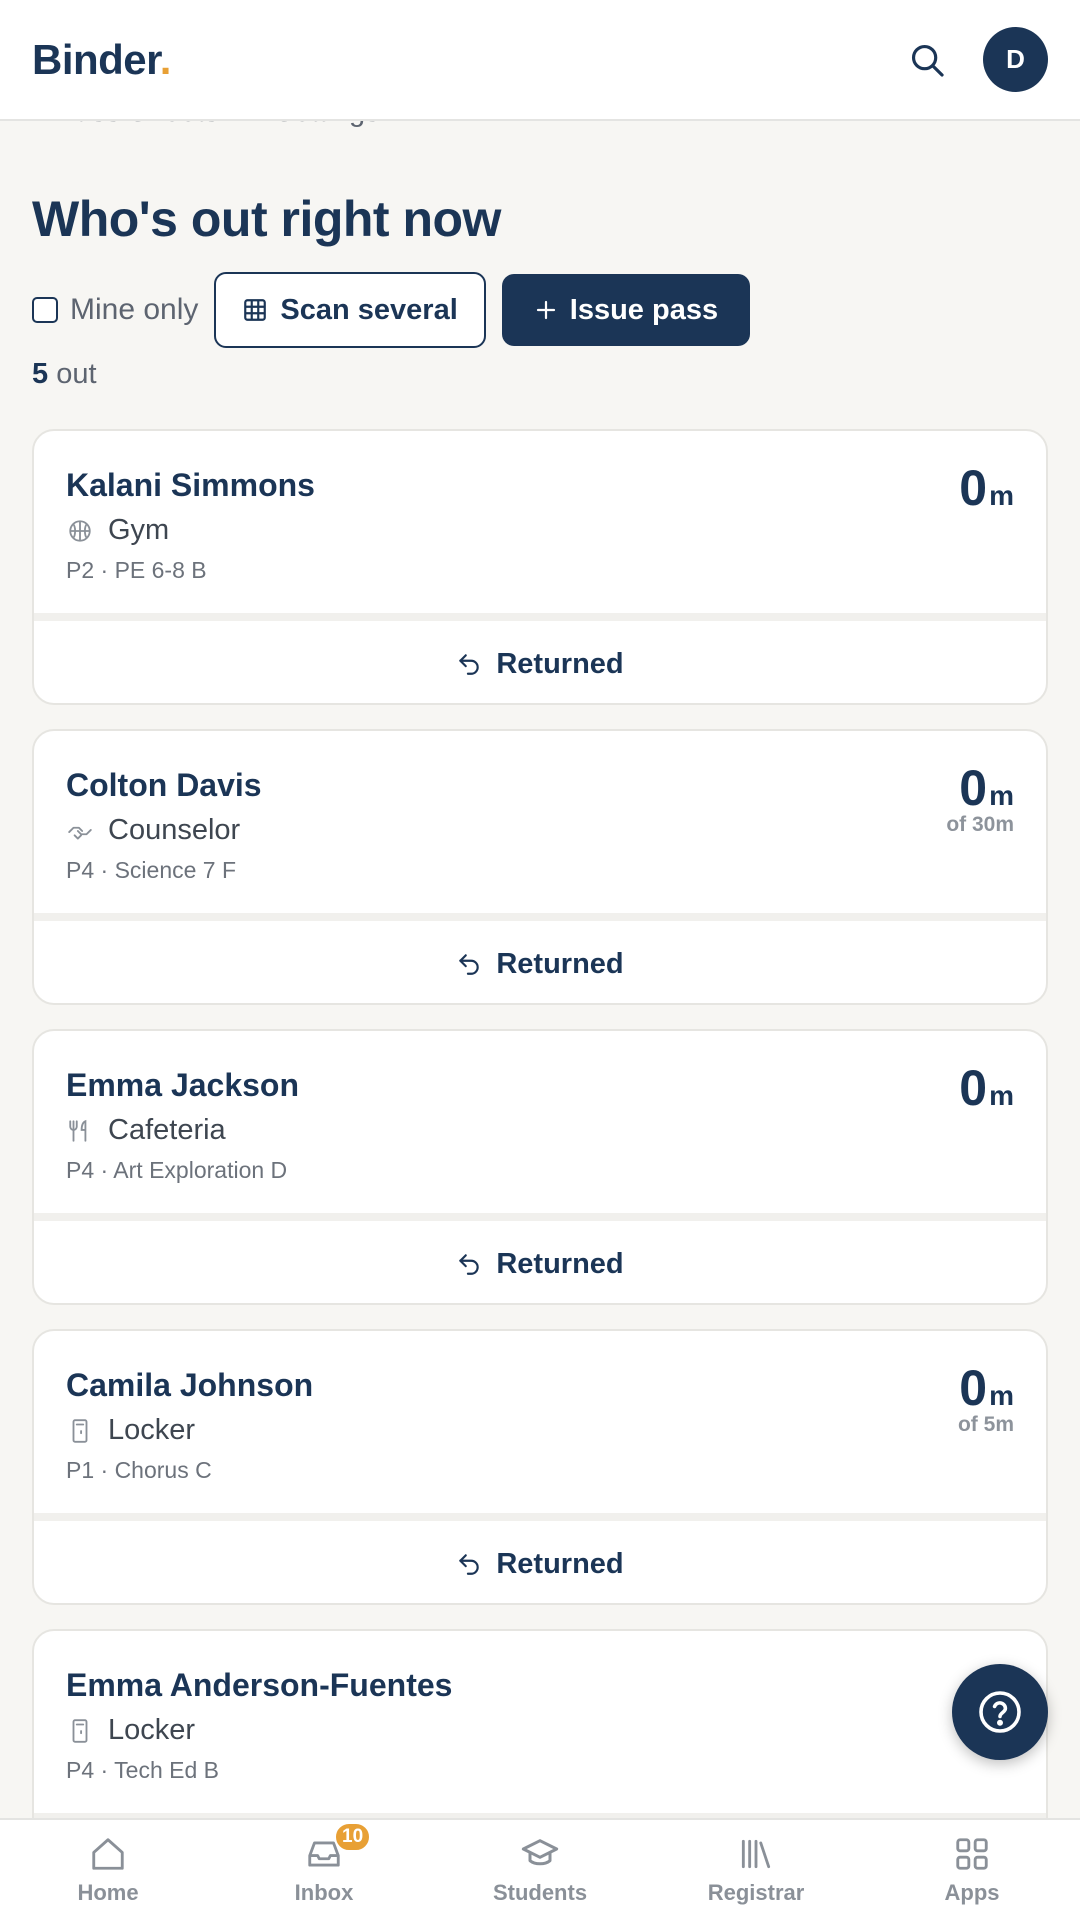 The width and height of the screenshot is (1080, 1920). I want to click on period-class: P2 · PE 6-8 B, so click(136, 570).